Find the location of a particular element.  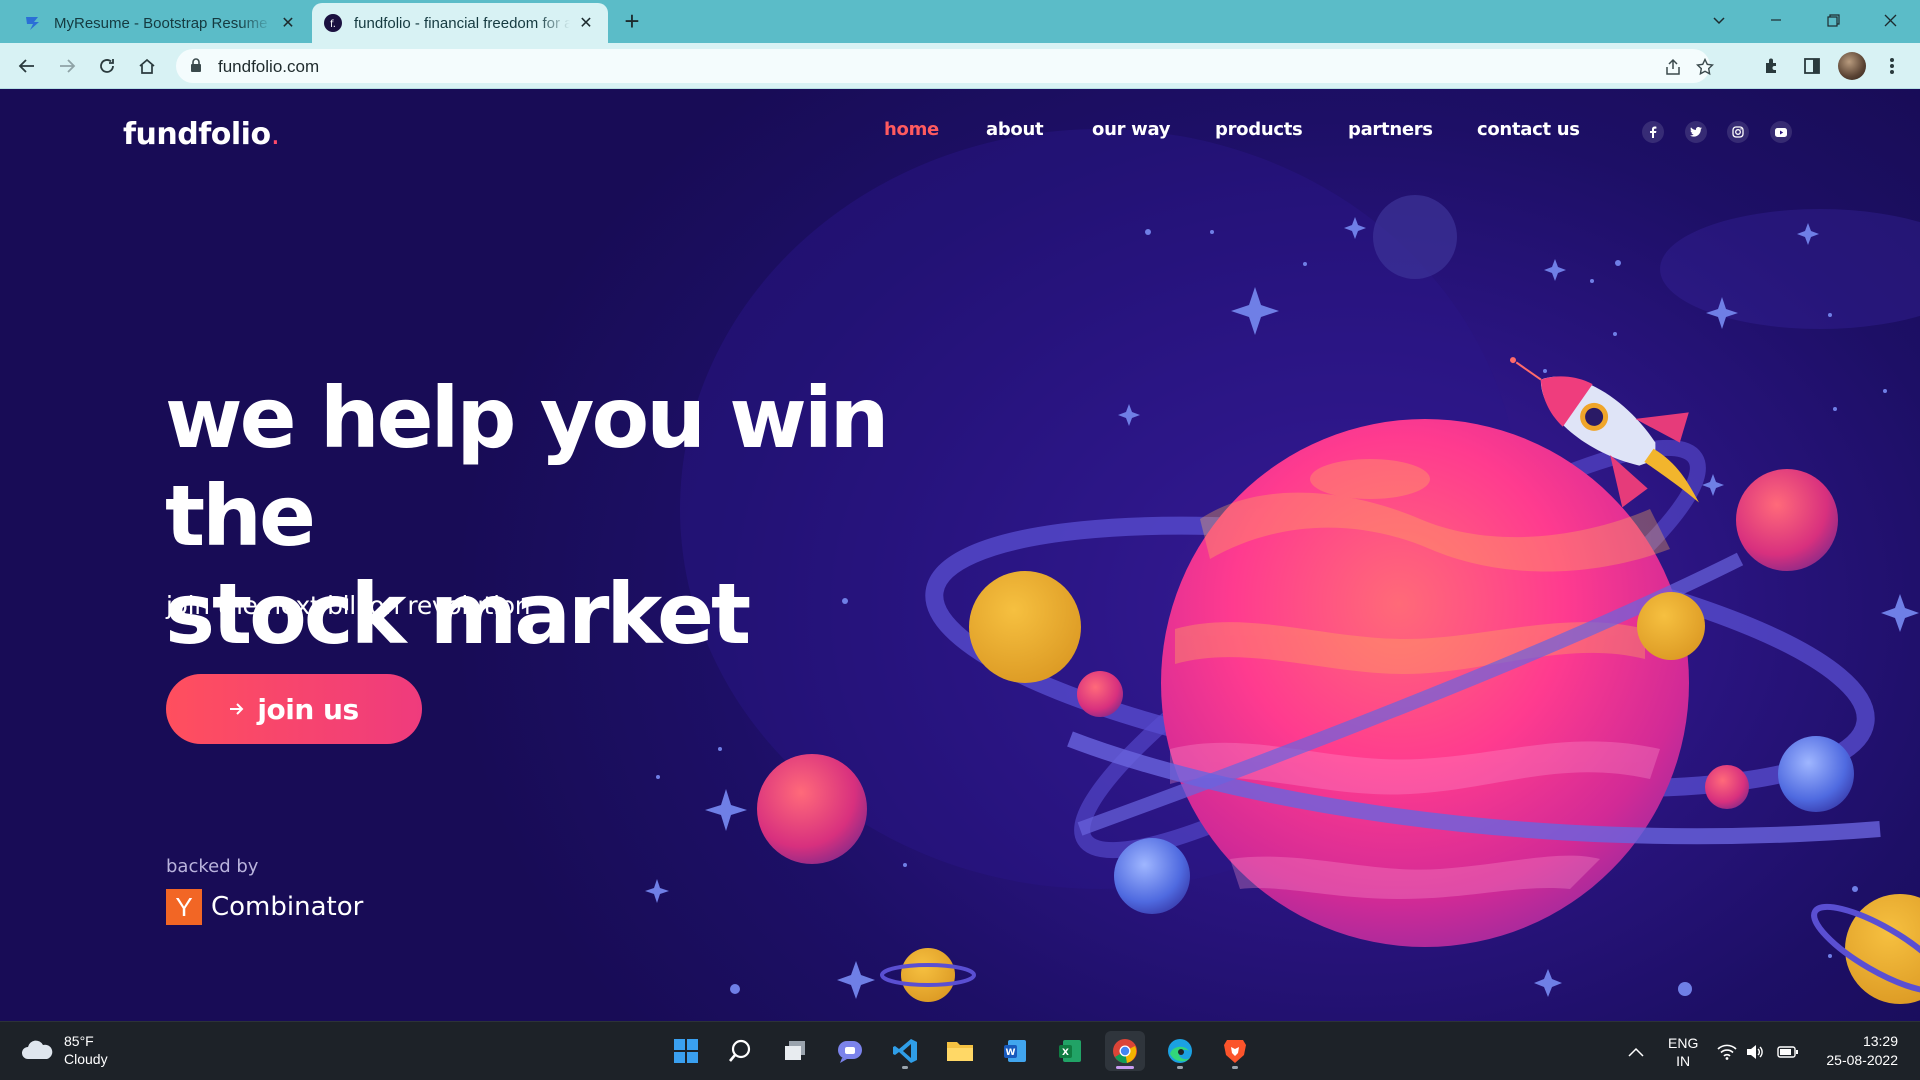

show-hidden-icons-chevron-icon is located at coordinates (1636, 1051).